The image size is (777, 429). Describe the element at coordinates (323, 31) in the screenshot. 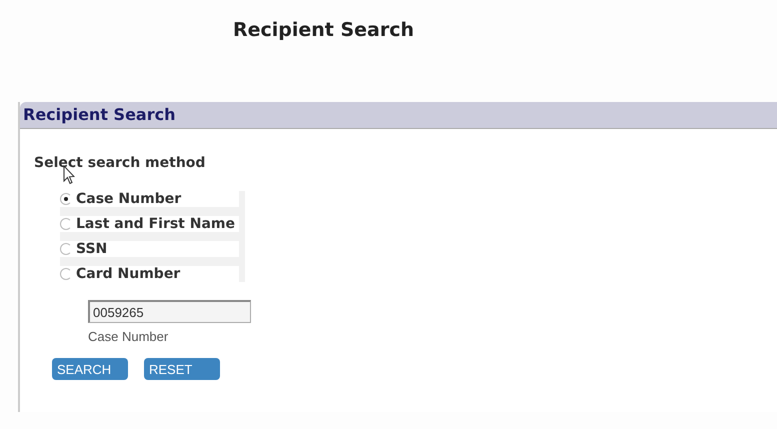

I see `page-title: Recipient Search` at that location.